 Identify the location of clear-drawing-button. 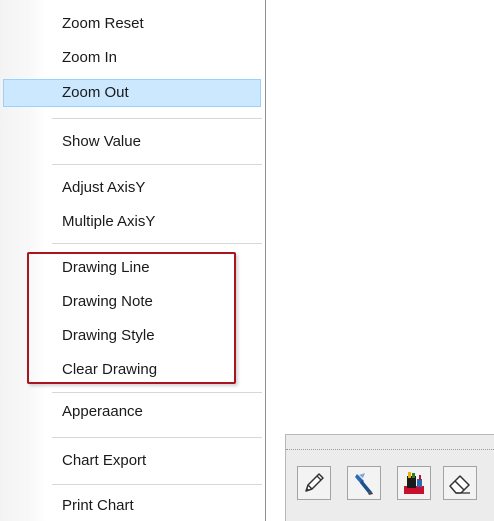
(460, 483).